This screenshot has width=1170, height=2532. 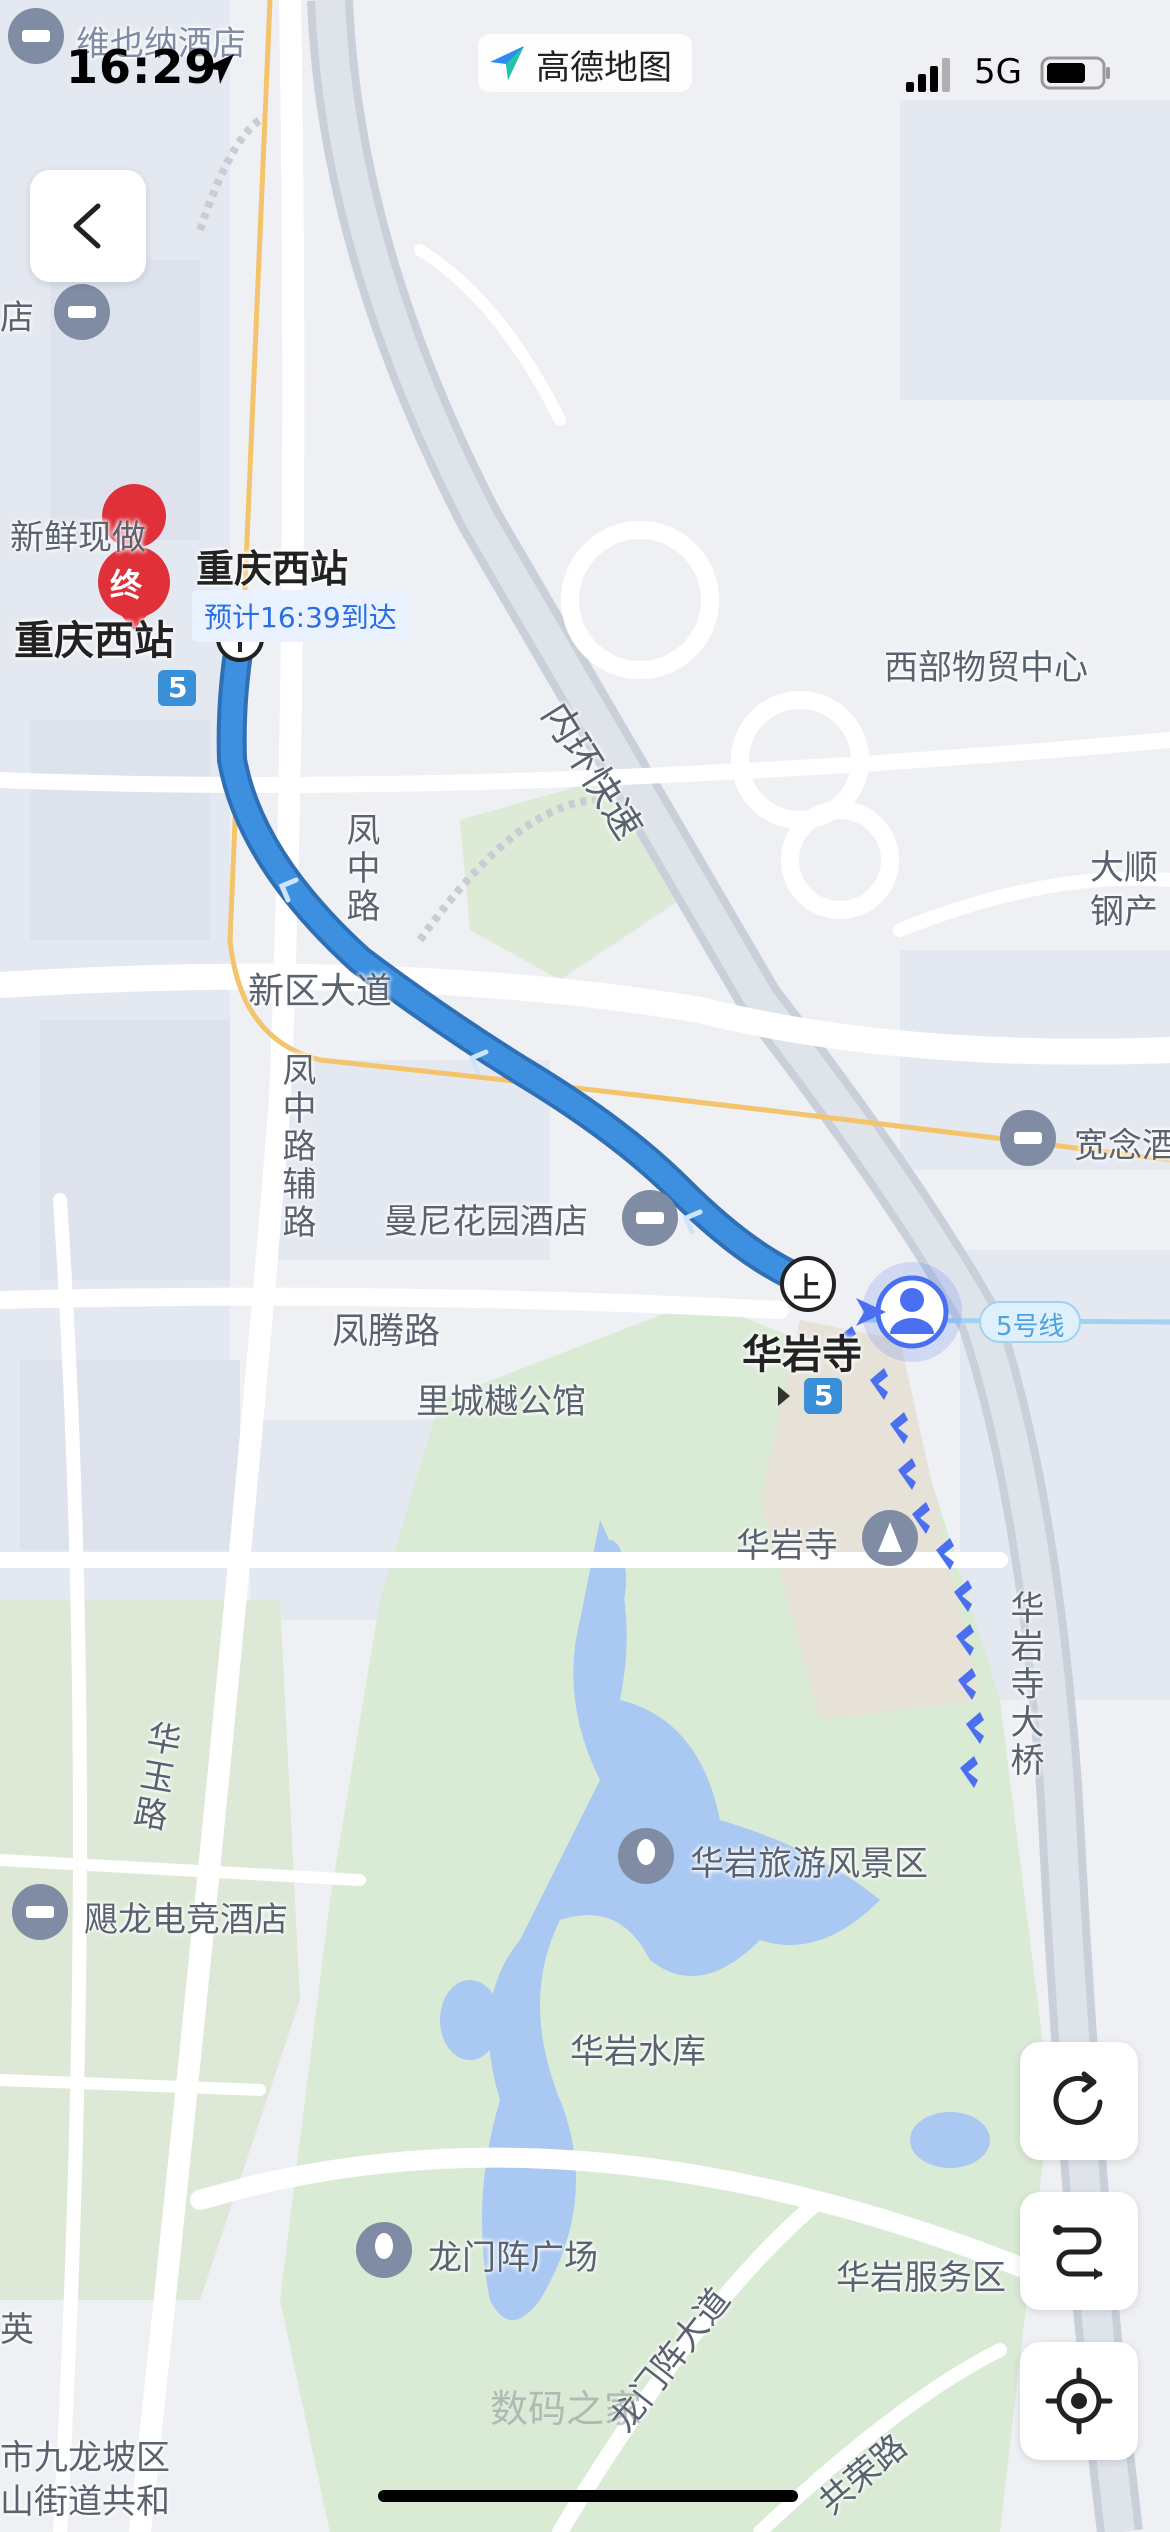 I want to click on refresh-button, so click(x=1079, y=2101).